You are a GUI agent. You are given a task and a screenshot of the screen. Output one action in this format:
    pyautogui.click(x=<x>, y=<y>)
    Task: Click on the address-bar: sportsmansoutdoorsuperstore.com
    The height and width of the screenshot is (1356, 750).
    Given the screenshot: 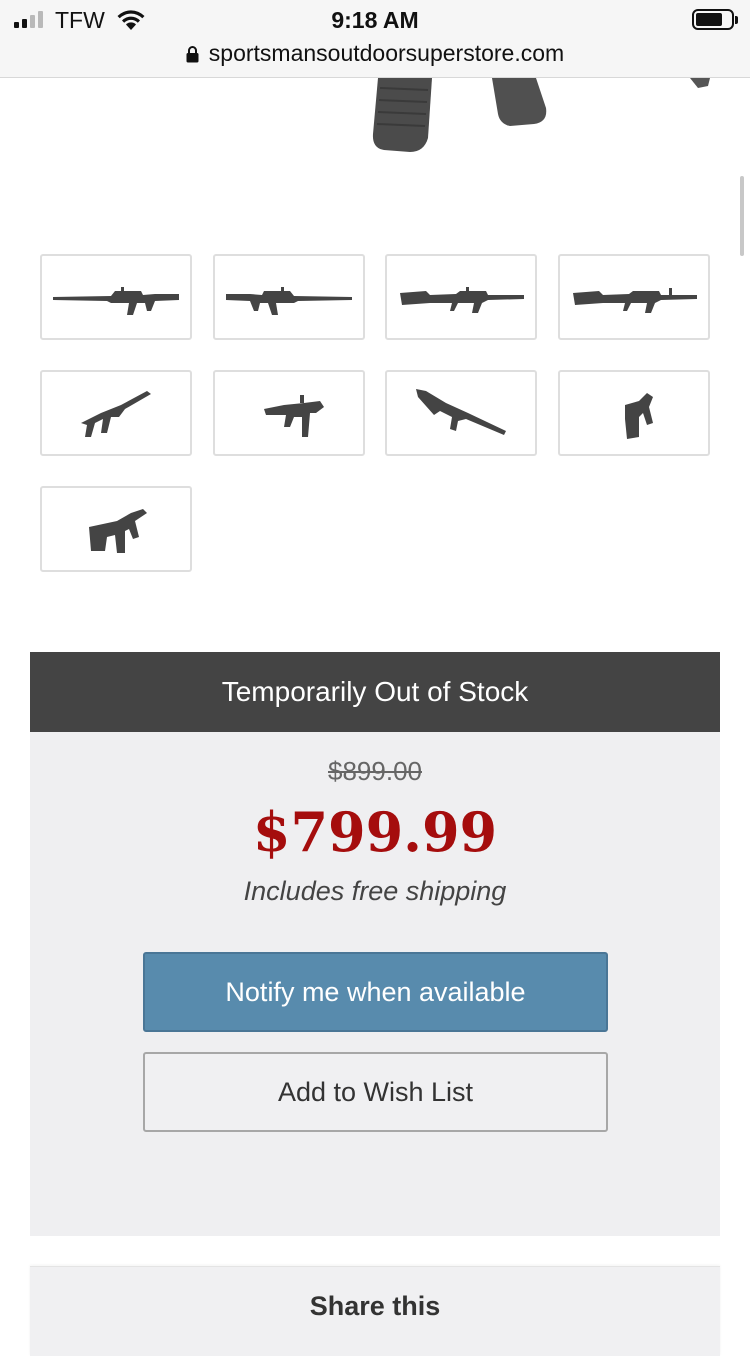 What is the action you would take?
    pyautogui.click(x=375, y=53)
    